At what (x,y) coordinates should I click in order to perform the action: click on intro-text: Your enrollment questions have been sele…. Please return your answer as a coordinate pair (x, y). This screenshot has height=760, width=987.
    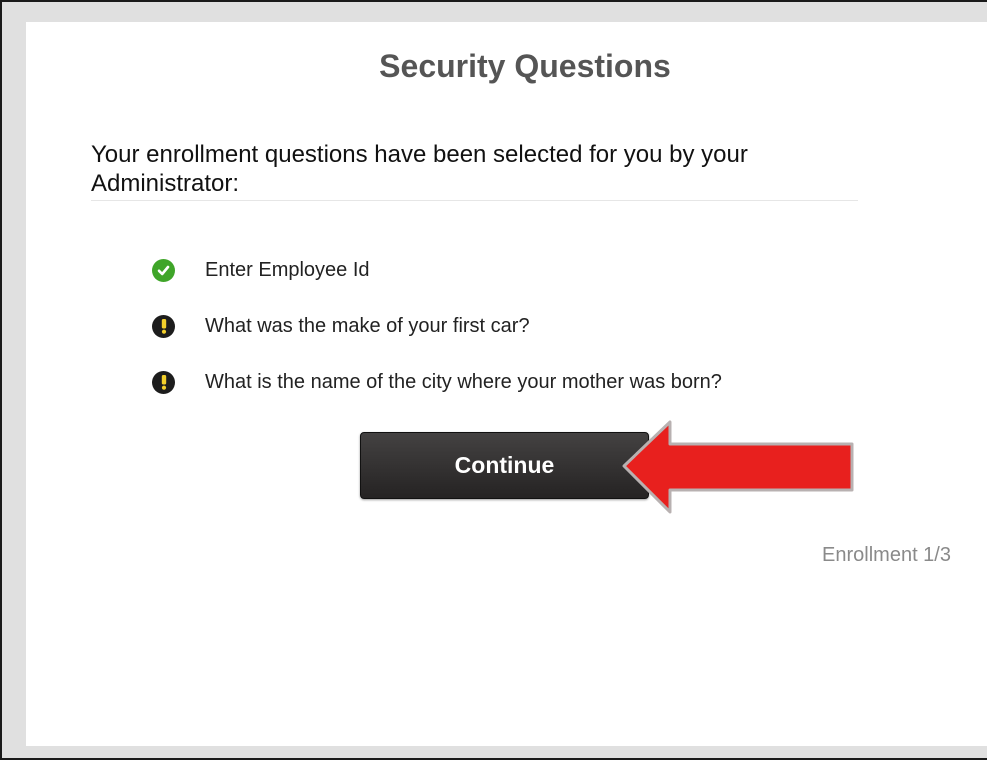
    Looking at the image, I should click on (419, 169).